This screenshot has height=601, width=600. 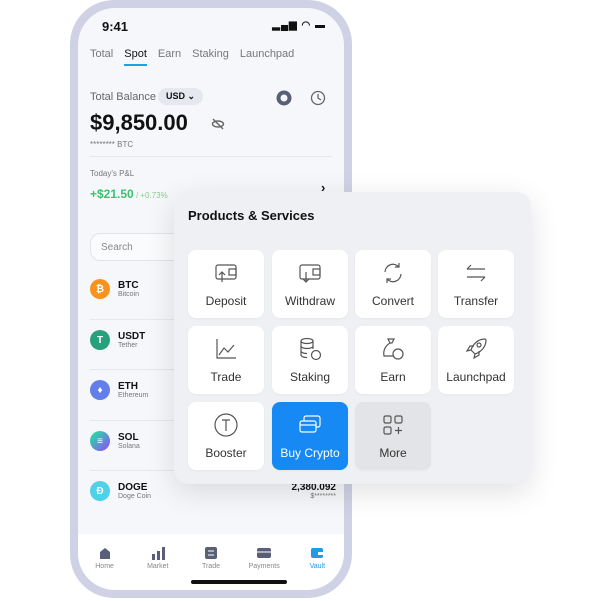 What do you see at coordinates (100, 390) in the screenshot?
I see `ethereum-icon: ♦` at bounding box center [100, 390].